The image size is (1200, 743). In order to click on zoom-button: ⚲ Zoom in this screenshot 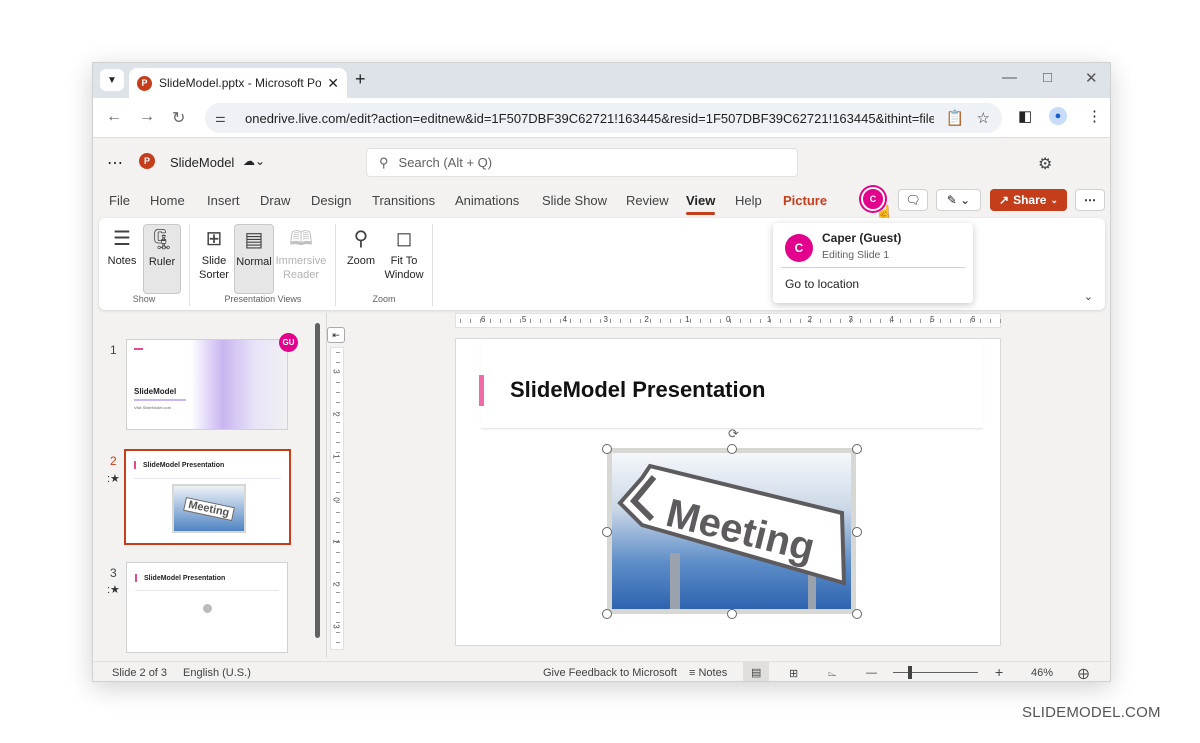, I will do `click(361, 246)`.